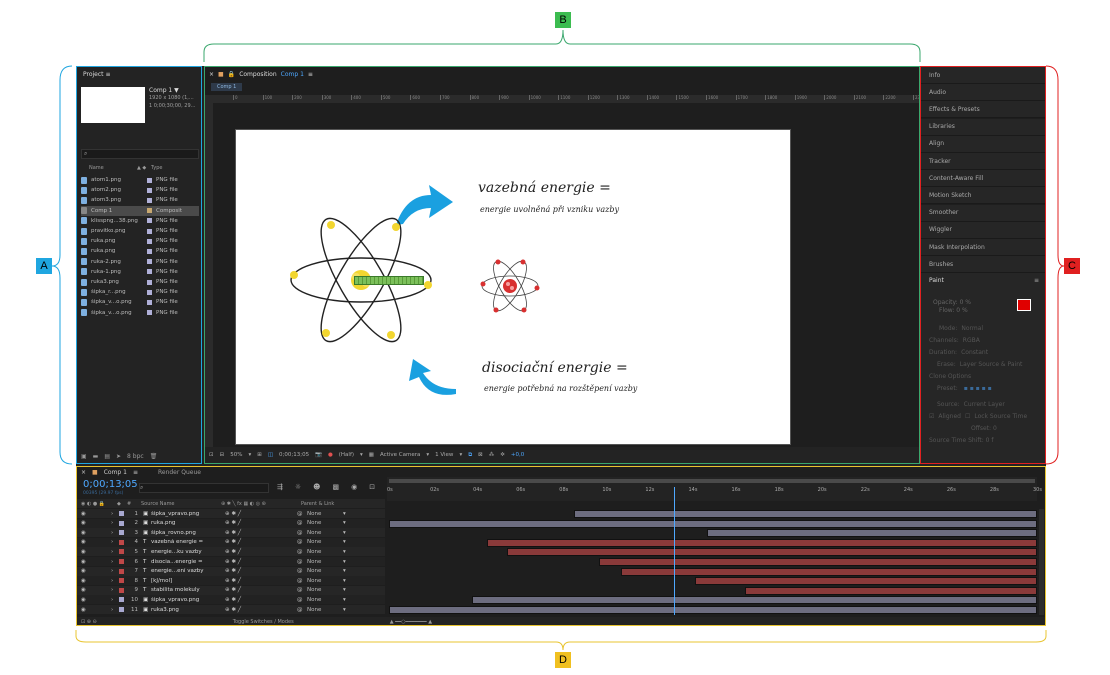  What do you see at coordinates (961, 440) in the screenshot?
I see `source-time-shift: Source Time Shift: 0 f` at bounding box center [961, 440].